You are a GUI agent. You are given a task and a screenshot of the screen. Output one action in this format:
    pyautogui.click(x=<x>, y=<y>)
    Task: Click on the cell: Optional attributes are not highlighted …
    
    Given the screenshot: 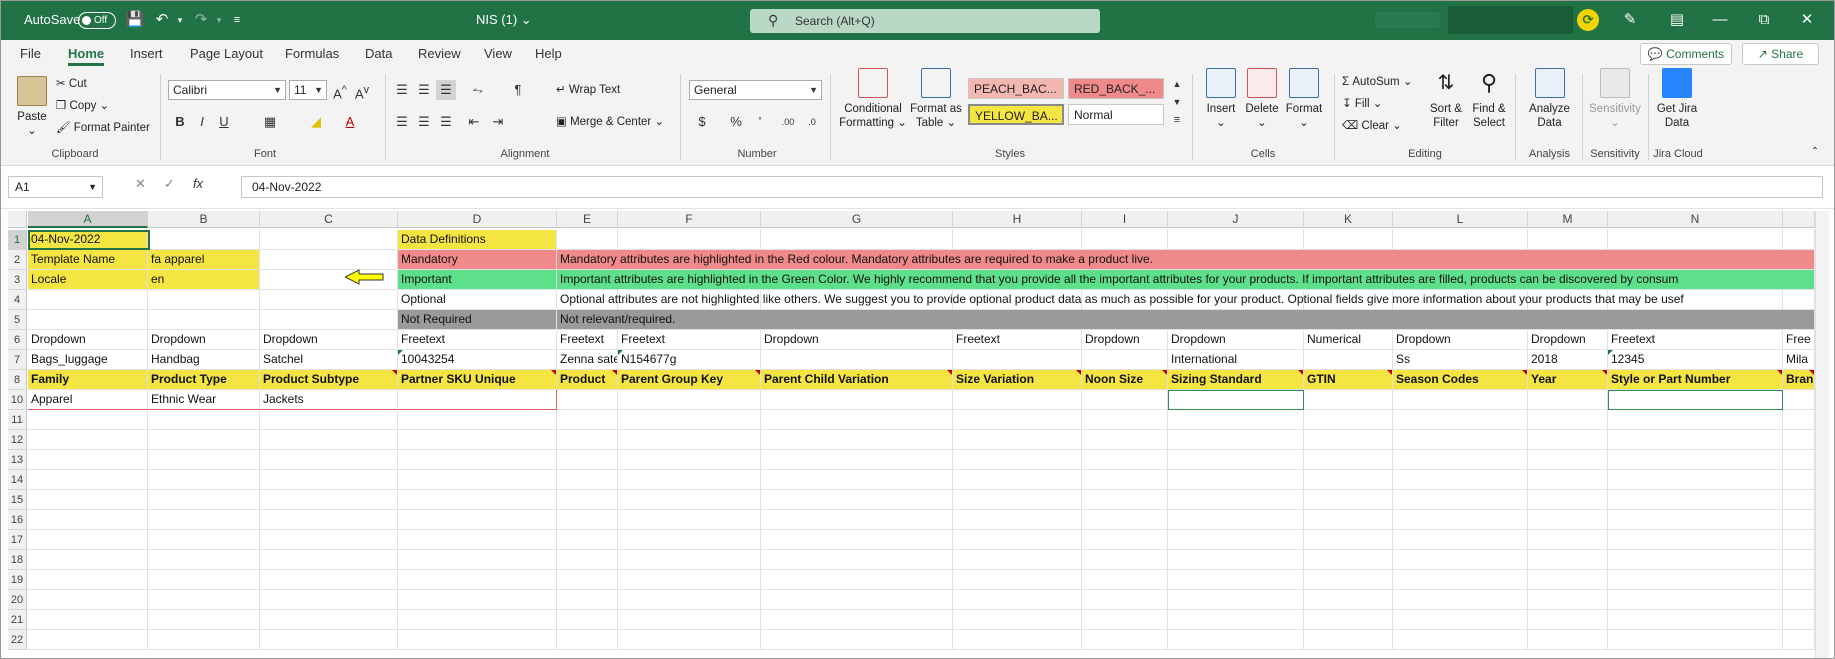 What is the action you would take?
    pyautogui.click(x=1186, y=300)
    